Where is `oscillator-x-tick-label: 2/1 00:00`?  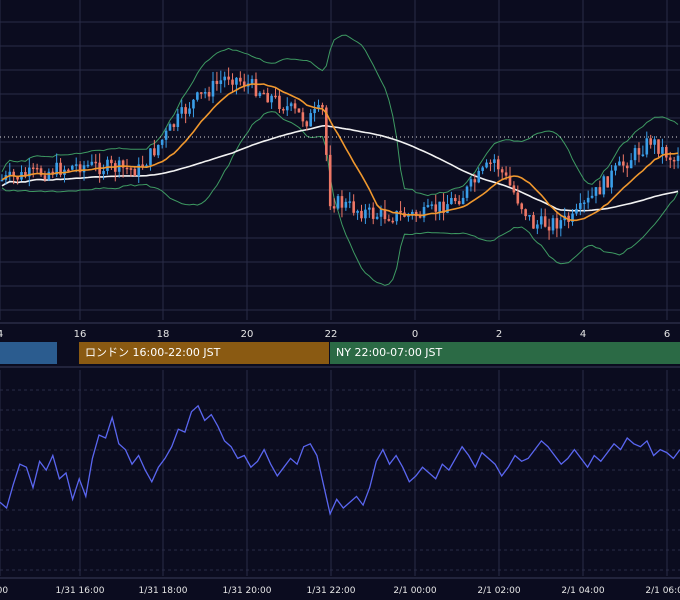 oscillator-x-tick-label: 2/1 00:00 is located at coordinates (415, 591).